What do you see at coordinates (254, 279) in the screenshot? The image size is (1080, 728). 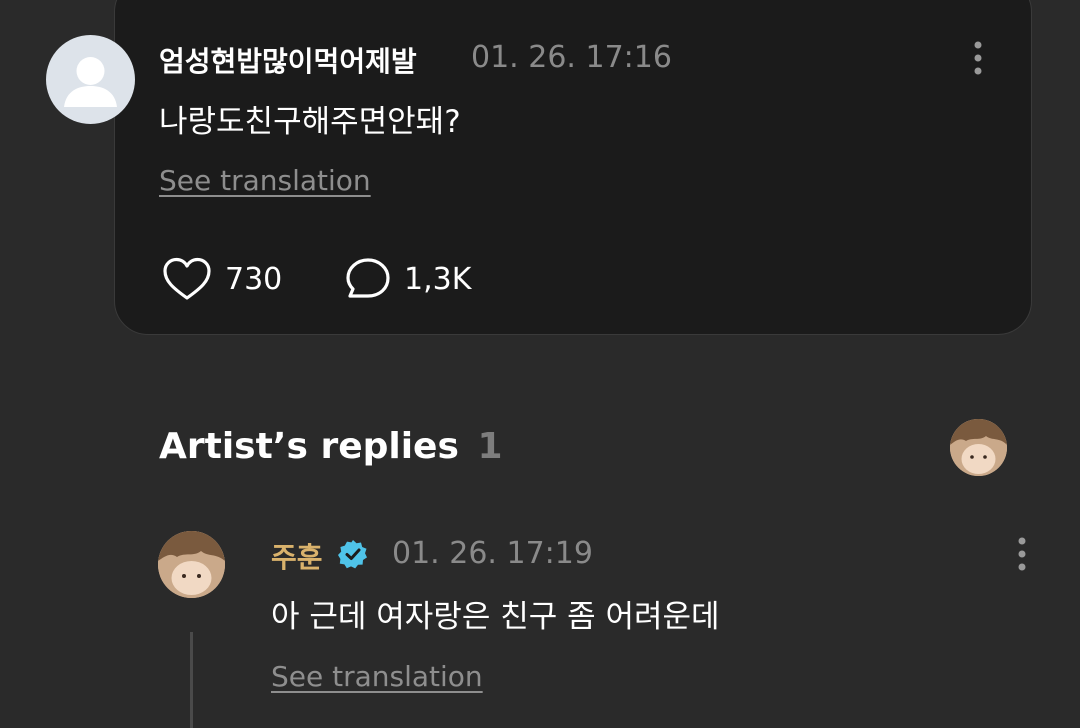 I see `like-count: 730` at bounding box center [254, 279].